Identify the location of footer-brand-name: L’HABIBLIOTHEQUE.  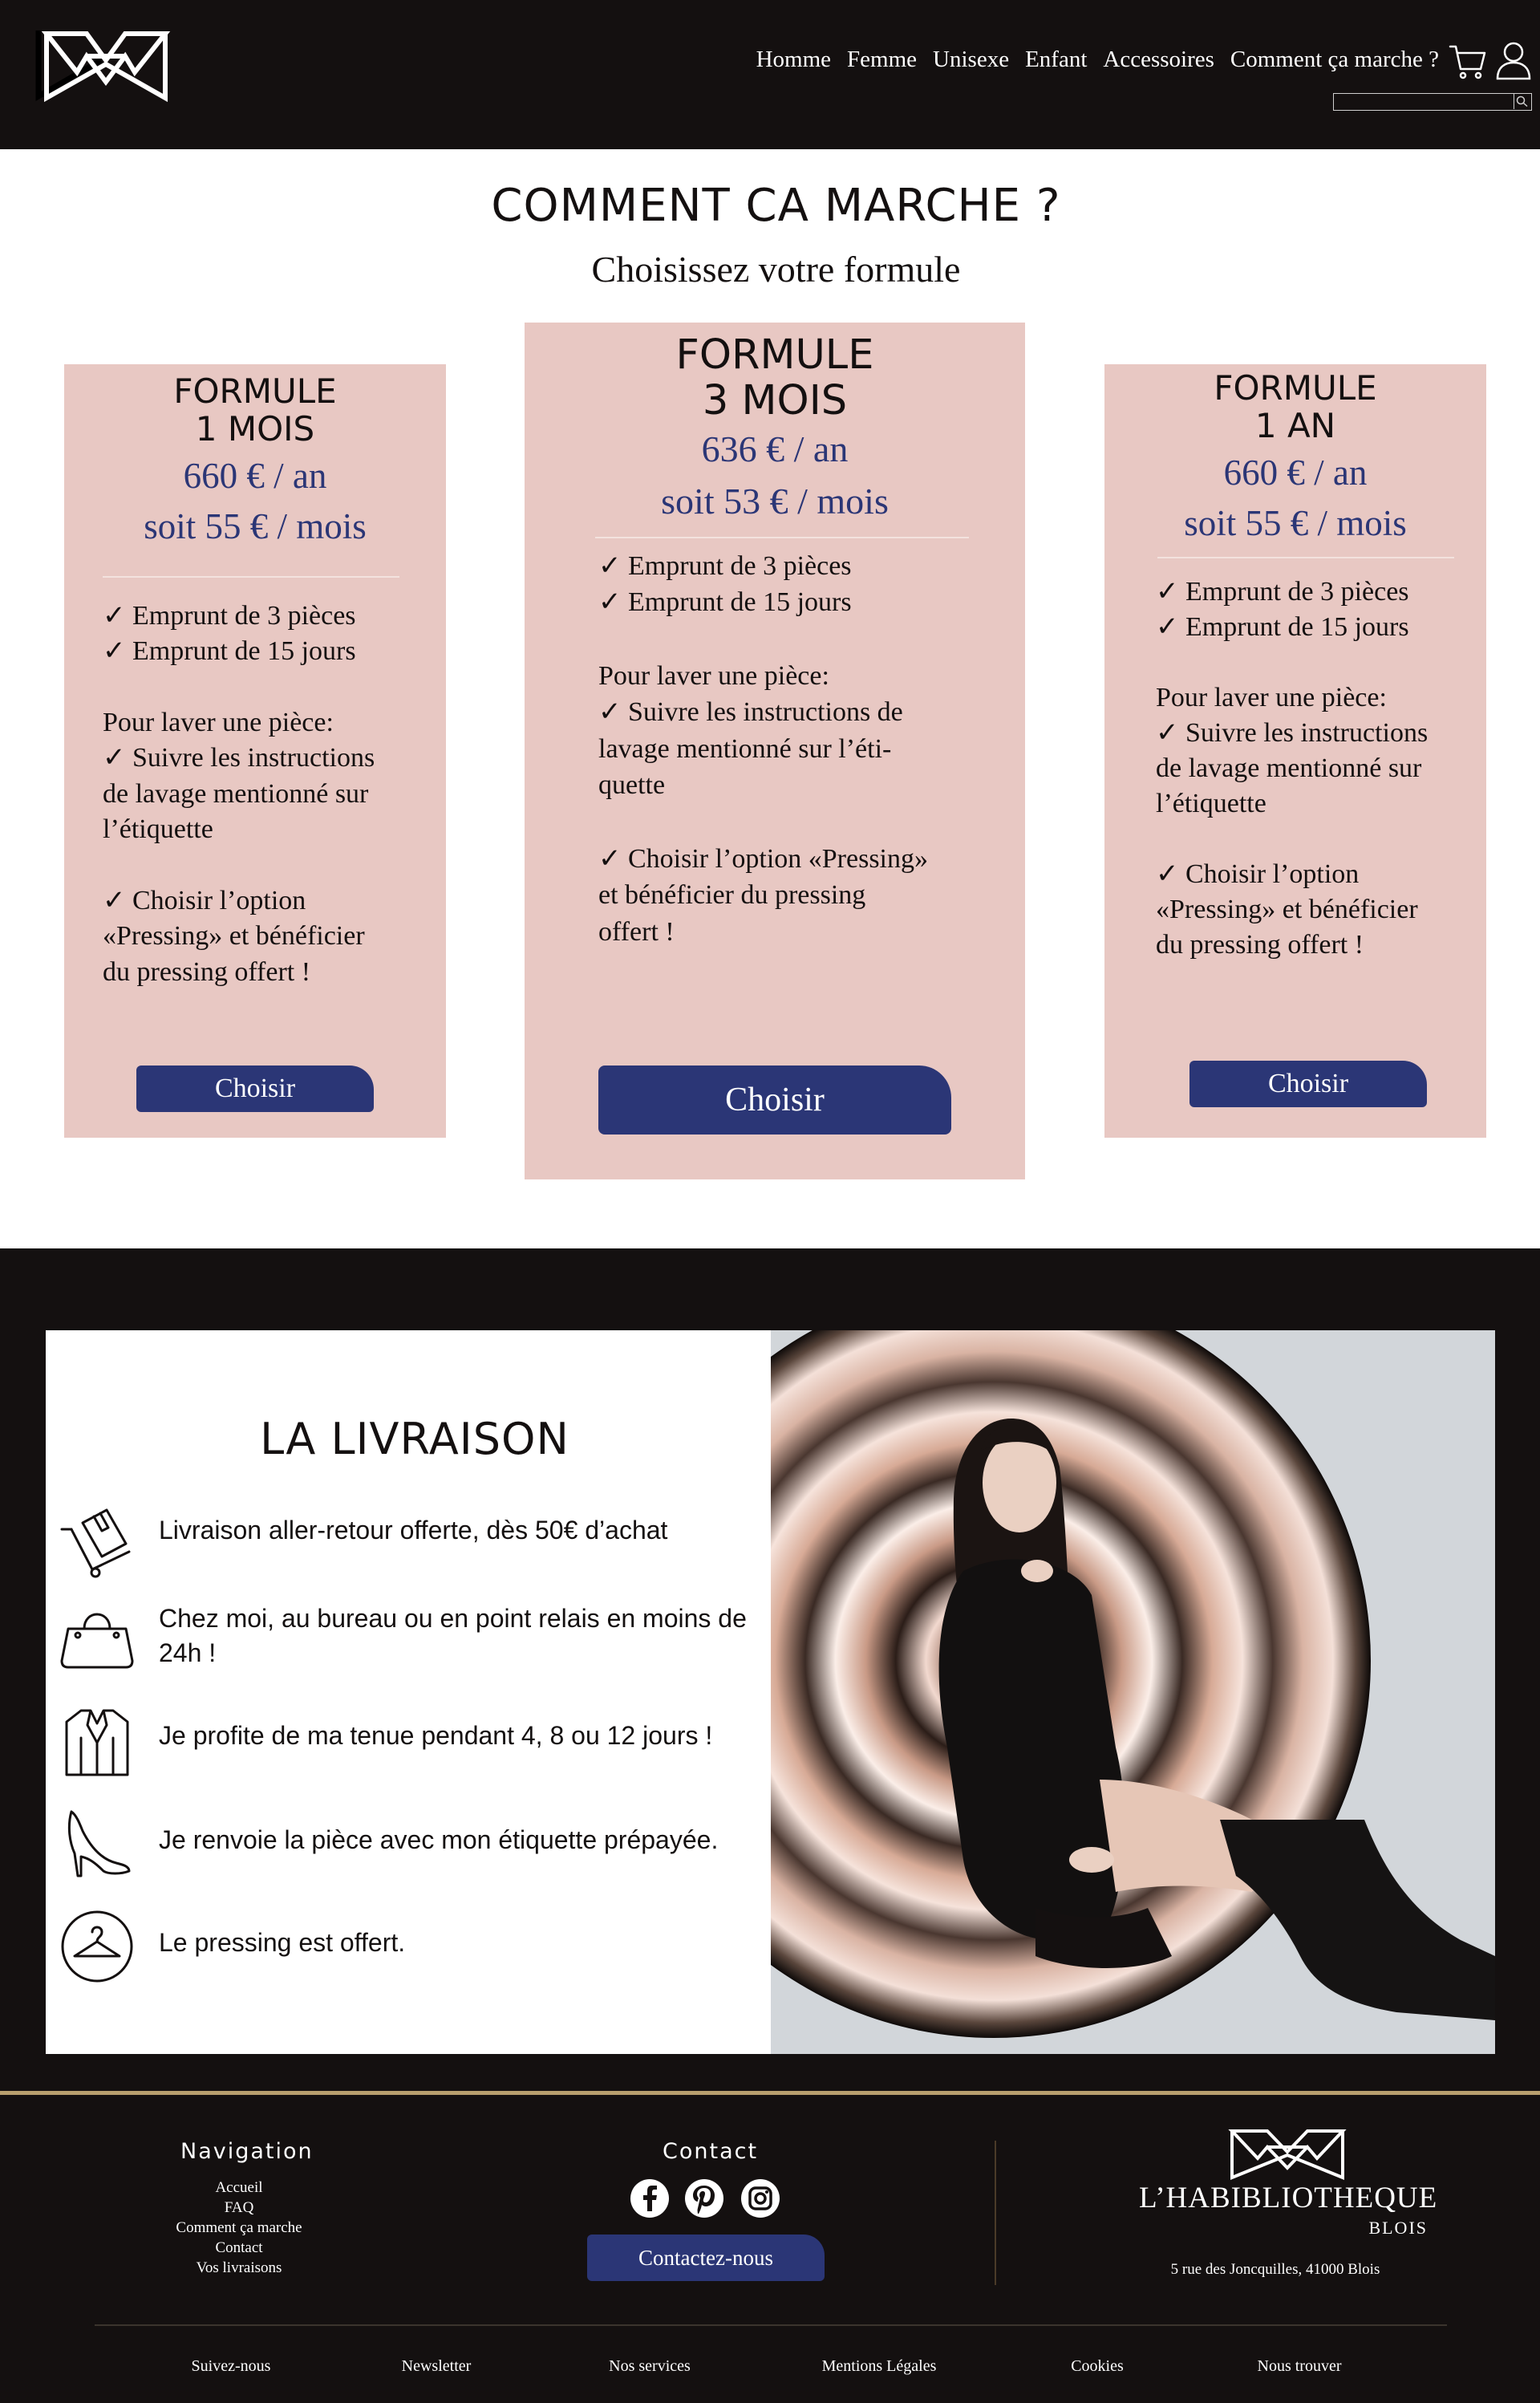
(1288, 2198).